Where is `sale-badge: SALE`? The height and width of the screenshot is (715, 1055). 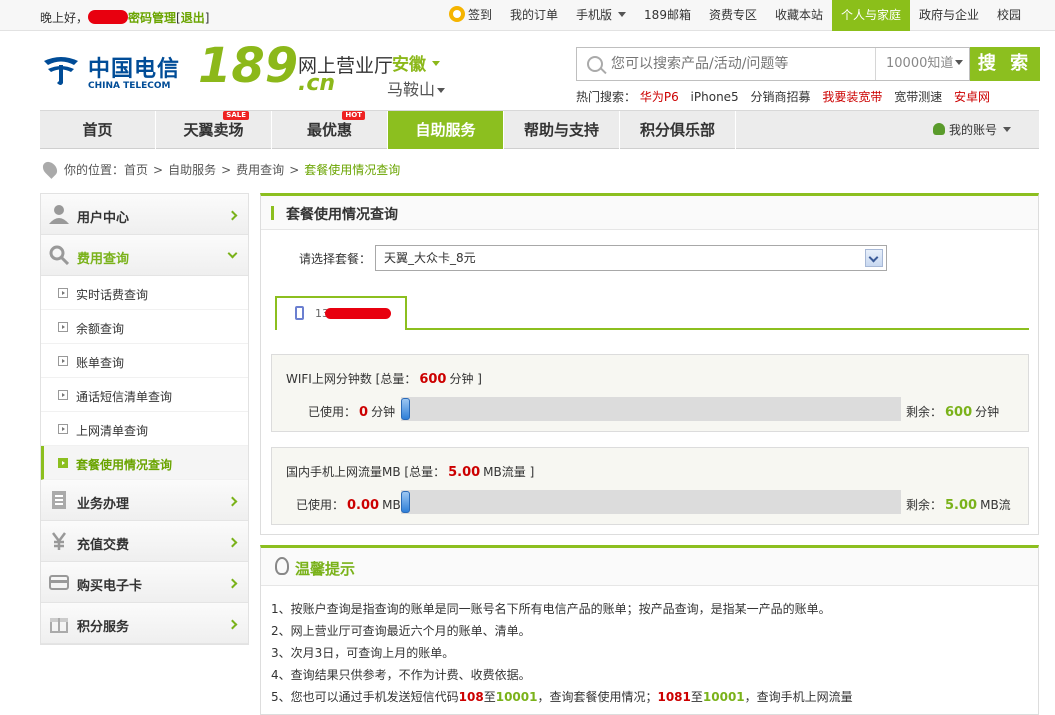
sale-badge: SALE is located at coordinates (236, 115).